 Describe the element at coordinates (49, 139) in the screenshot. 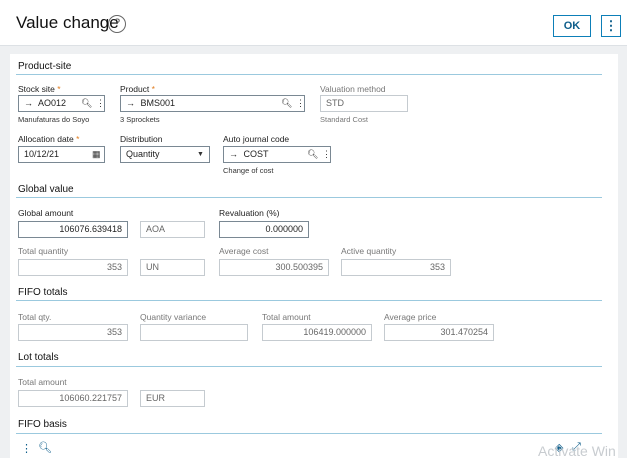

I see `allocation-date-label: Allocation date *` at that location.